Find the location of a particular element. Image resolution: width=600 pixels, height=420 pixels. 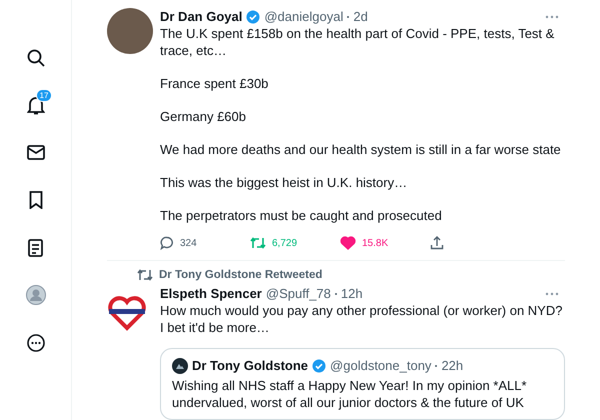

author-name: Dr Dan Goyal is located at coordinates (201, 16).